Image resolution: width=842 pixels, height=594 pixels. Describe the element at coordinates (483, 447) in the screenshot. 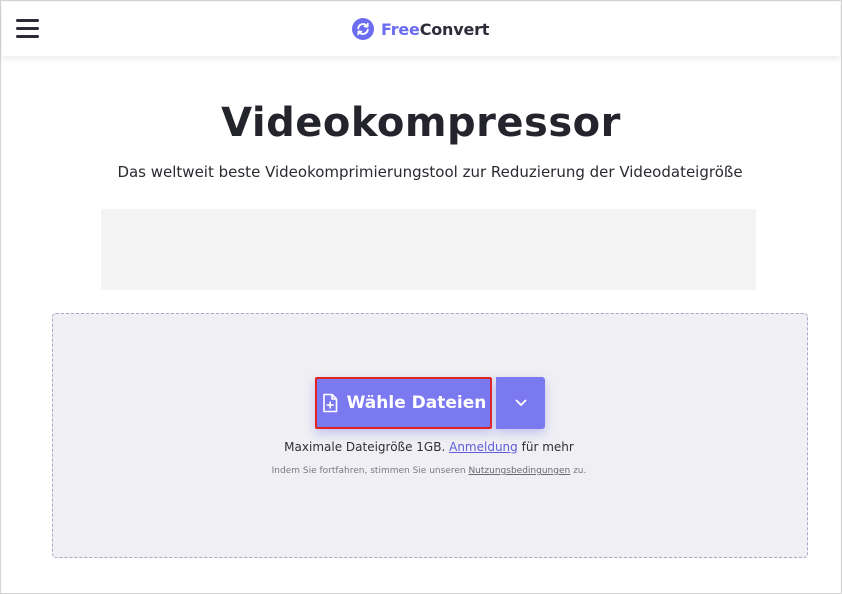

I see `signup-link: Anmeldung` at that location.